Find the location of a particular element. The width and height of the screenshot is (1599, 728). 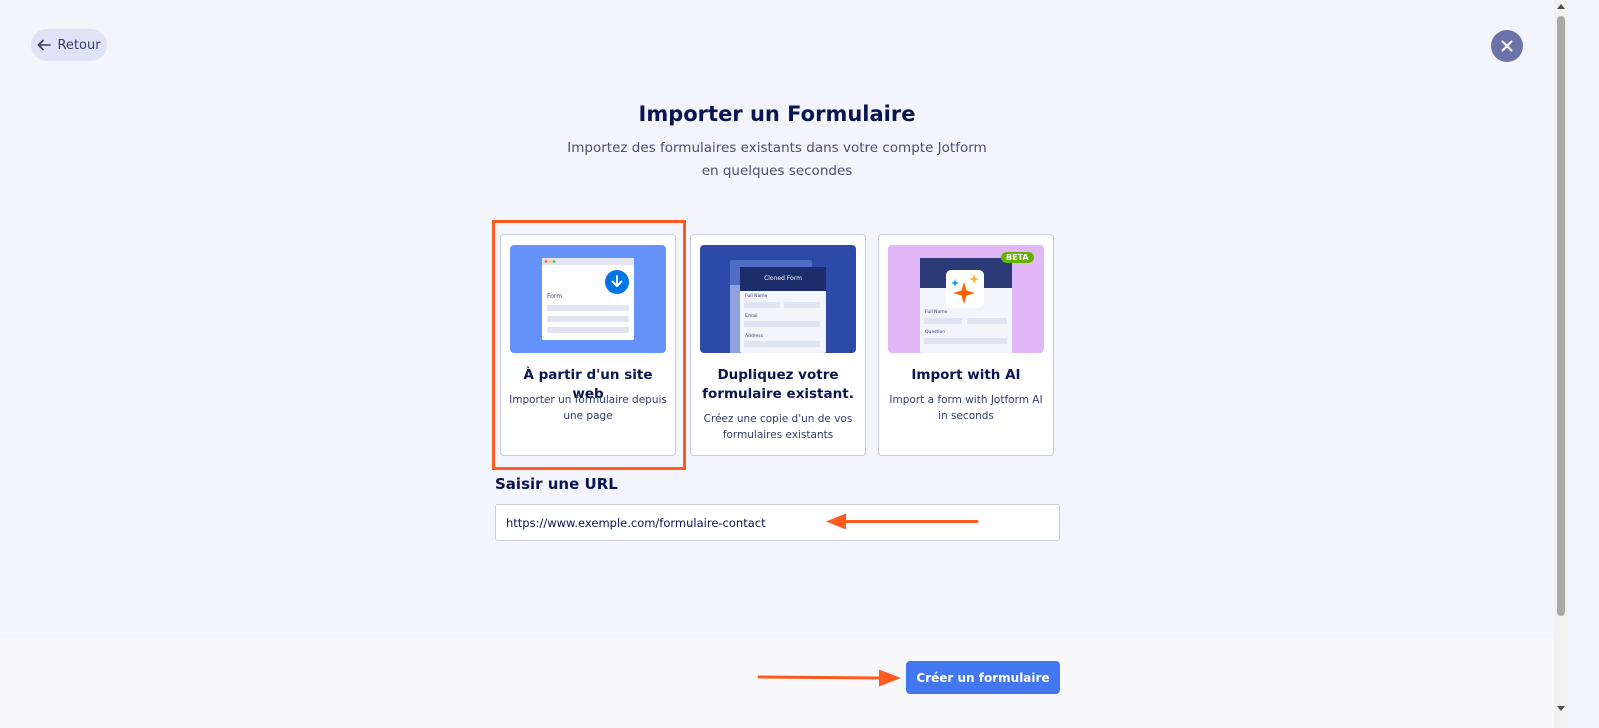

cloned-form-illustration: Cloned Form Full Name Email Address is located at coordinates (778, 299).